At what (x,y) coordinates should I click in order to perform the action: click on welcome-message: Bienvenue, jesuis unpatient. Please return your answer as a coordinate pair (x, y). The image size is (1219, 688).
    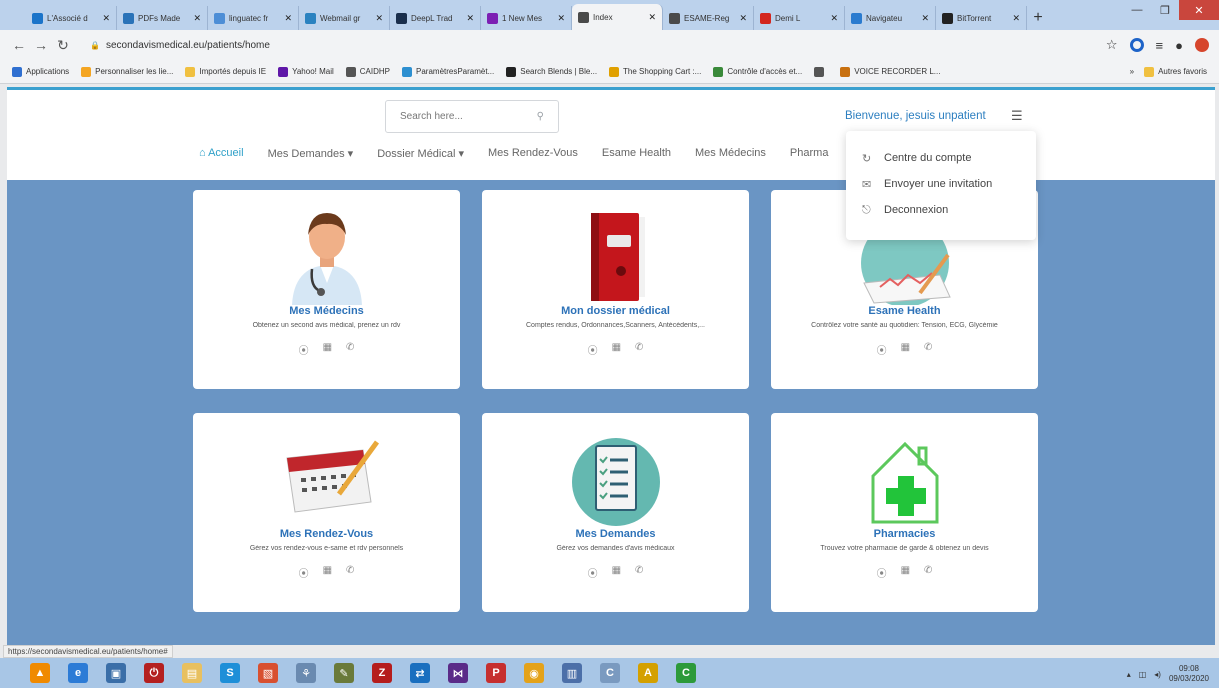
    Looking at the image, I should click on (915, 116).